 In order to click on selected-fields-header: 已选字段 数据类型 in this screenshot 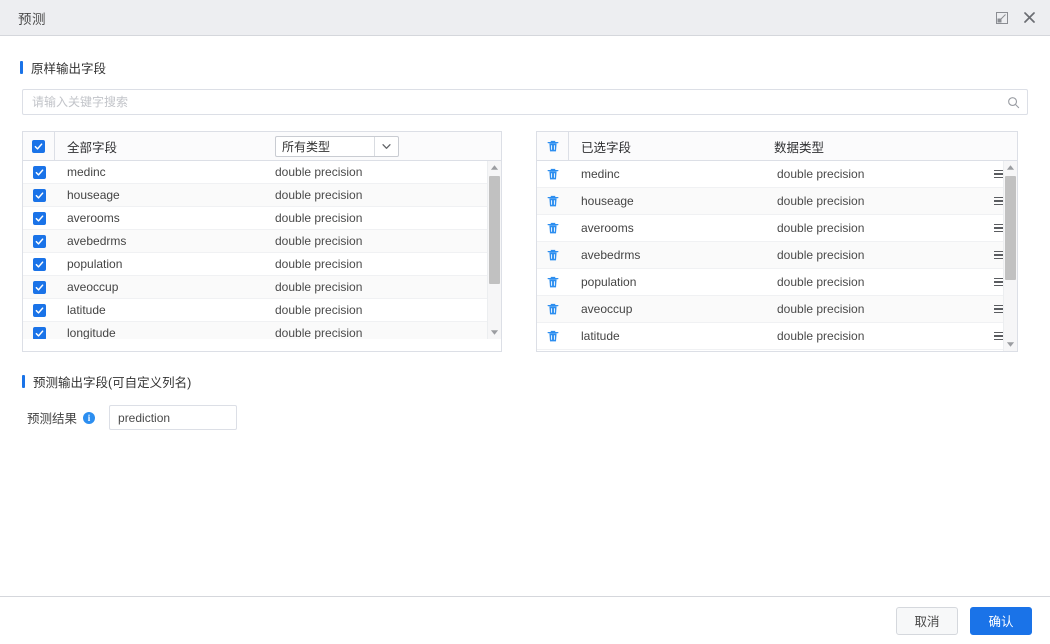, I will do `click(777, 146)`.